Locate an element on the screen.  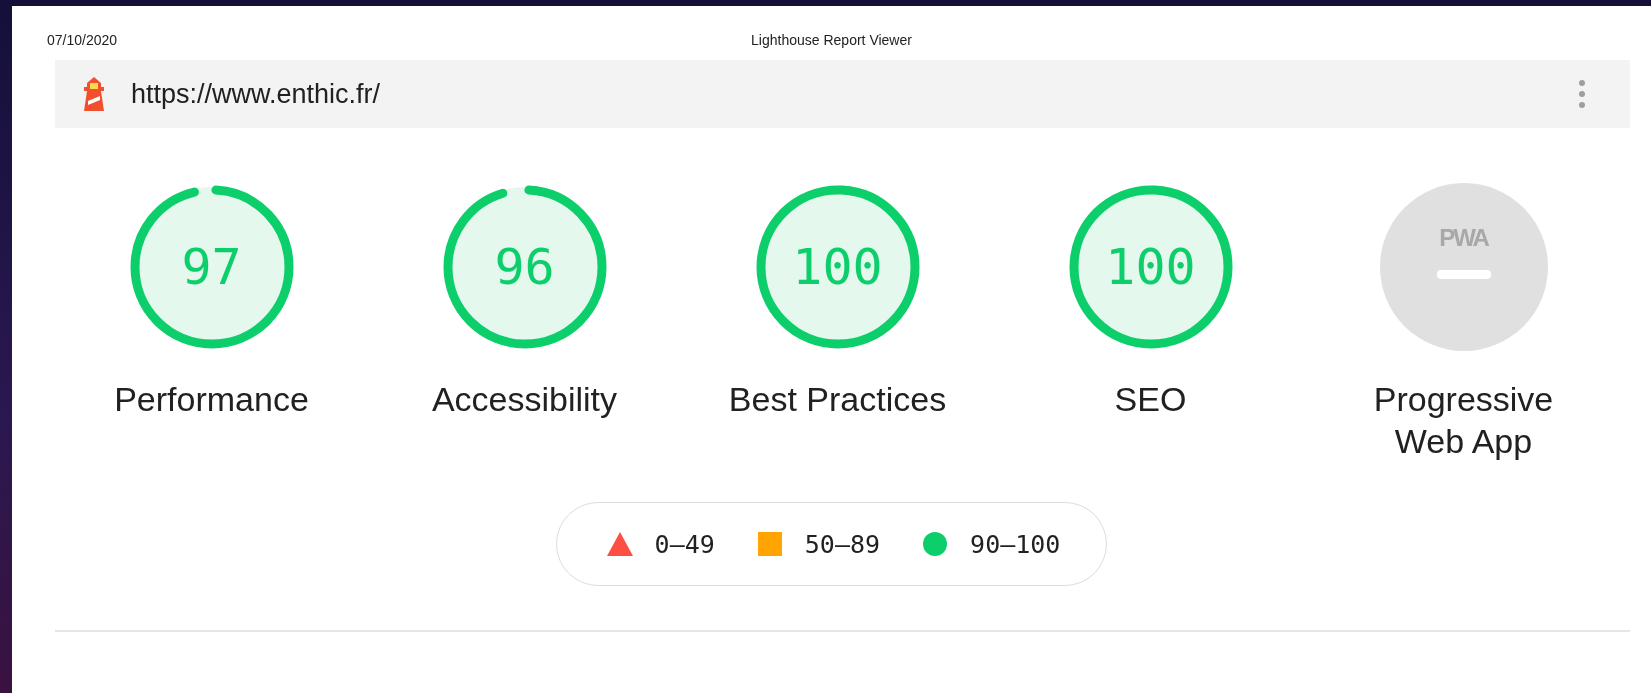
score-range: 50–89 is located at coordinates (842, 544).